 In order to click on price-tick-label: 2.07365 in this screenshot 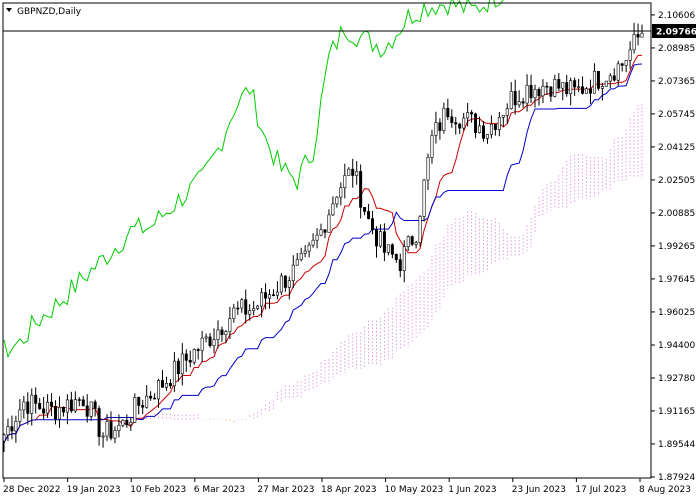, I will do `click(676, 82)`.